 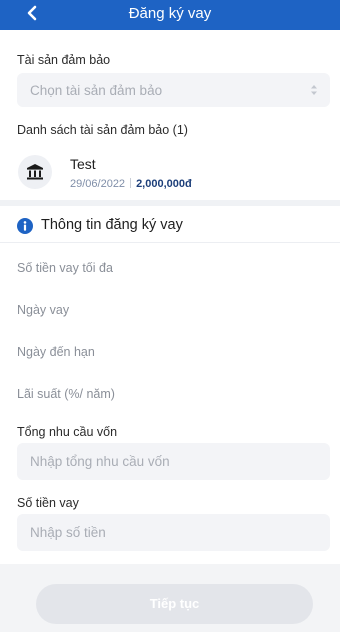 I want to click on collateral-label: Tài sản đảm bảo, so click(x=64, y=60).